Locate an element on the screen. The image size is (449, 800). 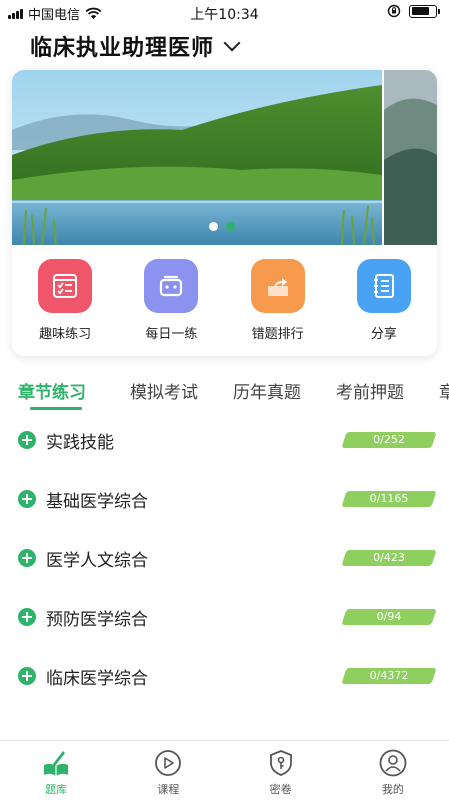
tab-chapter-practice: 章节练习 is located at coordinates (52, 390).